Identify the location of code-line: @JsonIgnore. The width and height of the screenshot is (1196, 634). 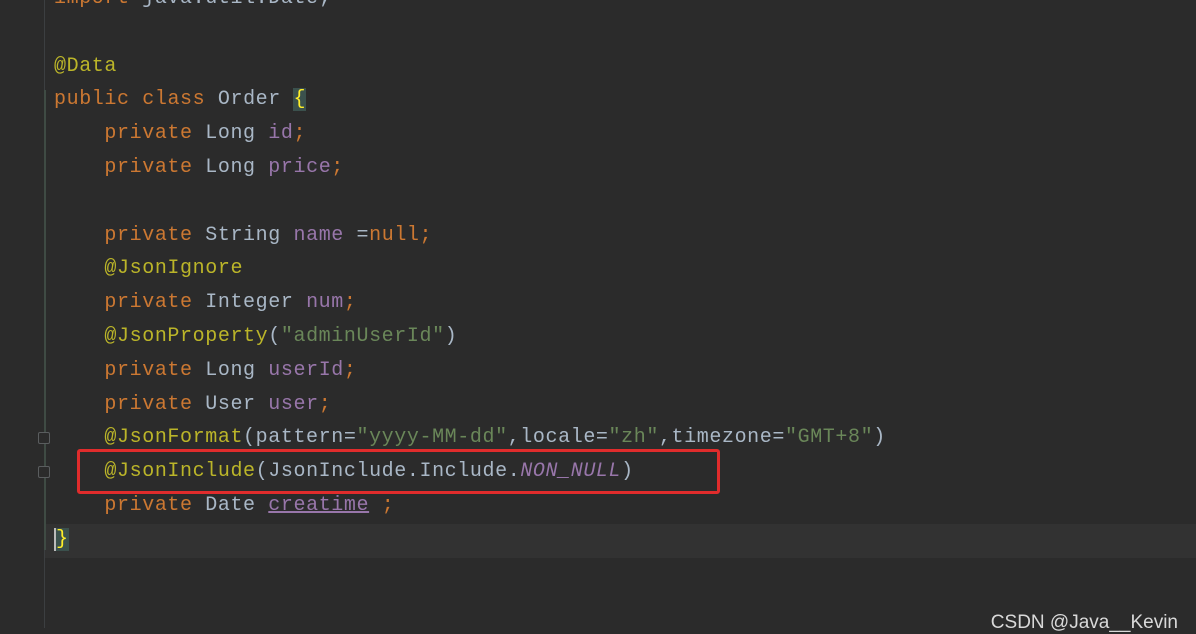
(174, 269).